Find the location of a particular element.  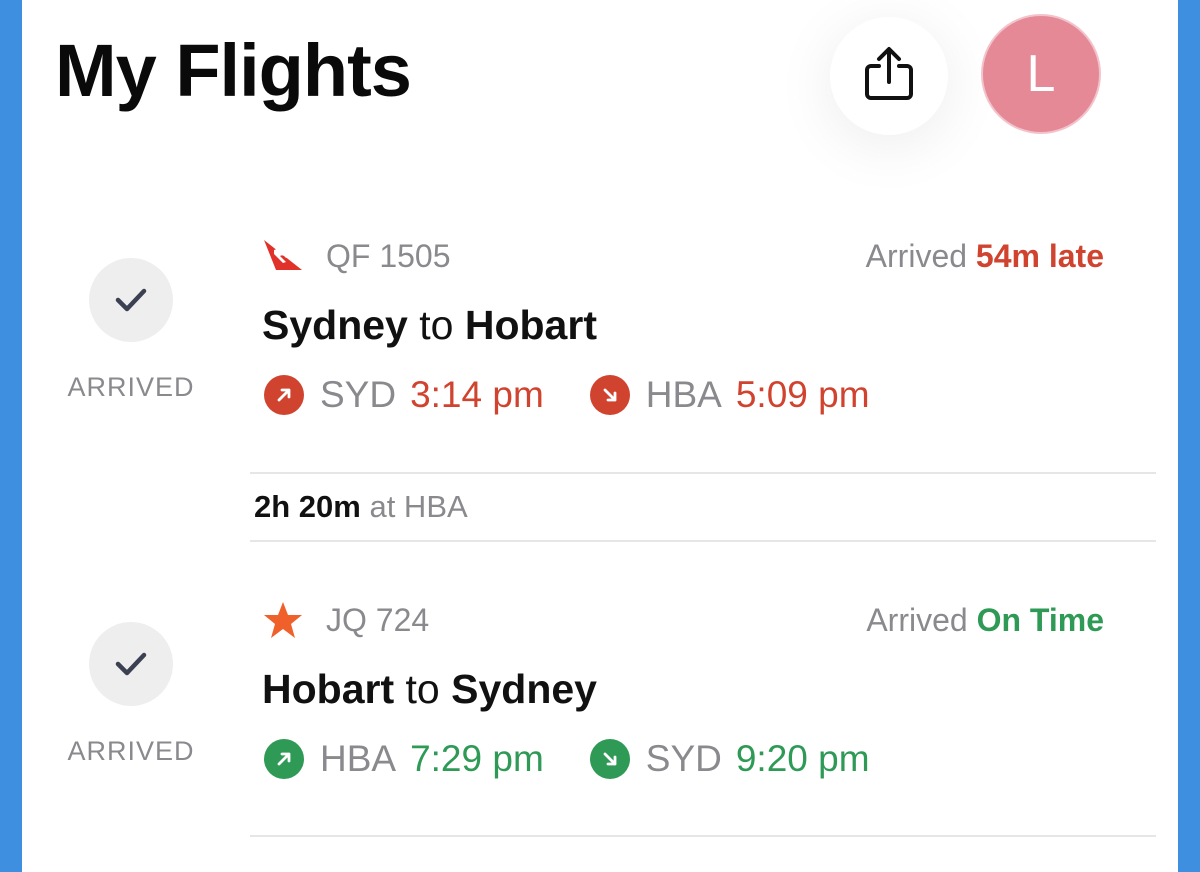

share-button is located at coordinates (889, 76).